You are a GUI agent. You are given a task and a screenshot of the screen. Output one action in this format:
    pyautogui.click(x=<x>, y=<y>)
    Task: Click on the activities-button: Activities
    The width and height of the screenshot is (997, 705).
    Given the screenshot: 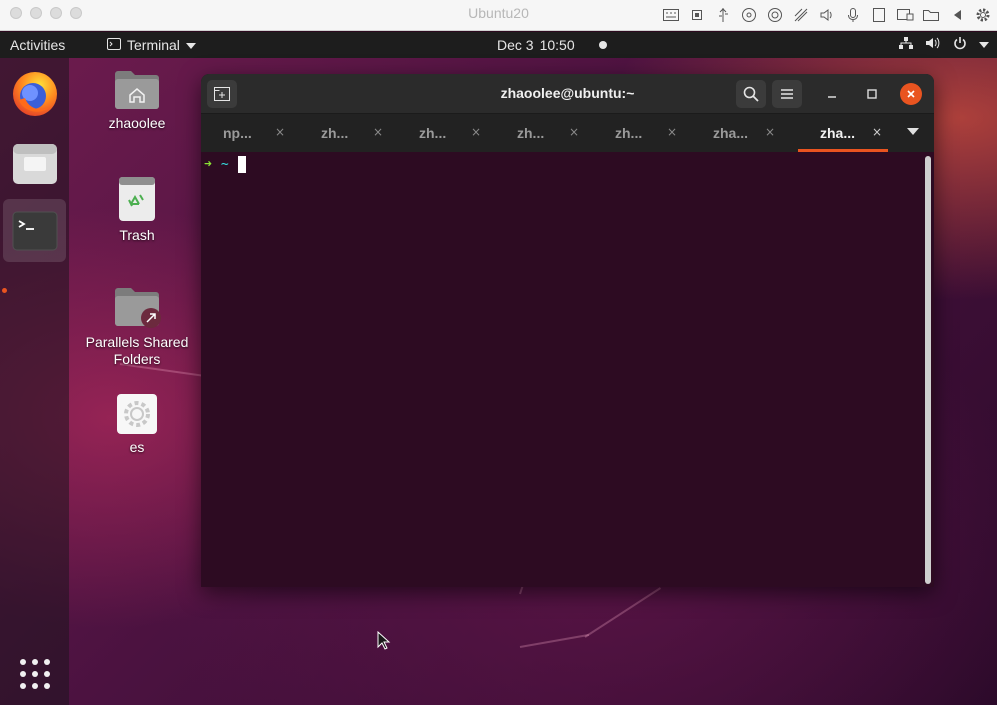 What is the action you would take?
    pyautogui.click(x=37, y=45)
    